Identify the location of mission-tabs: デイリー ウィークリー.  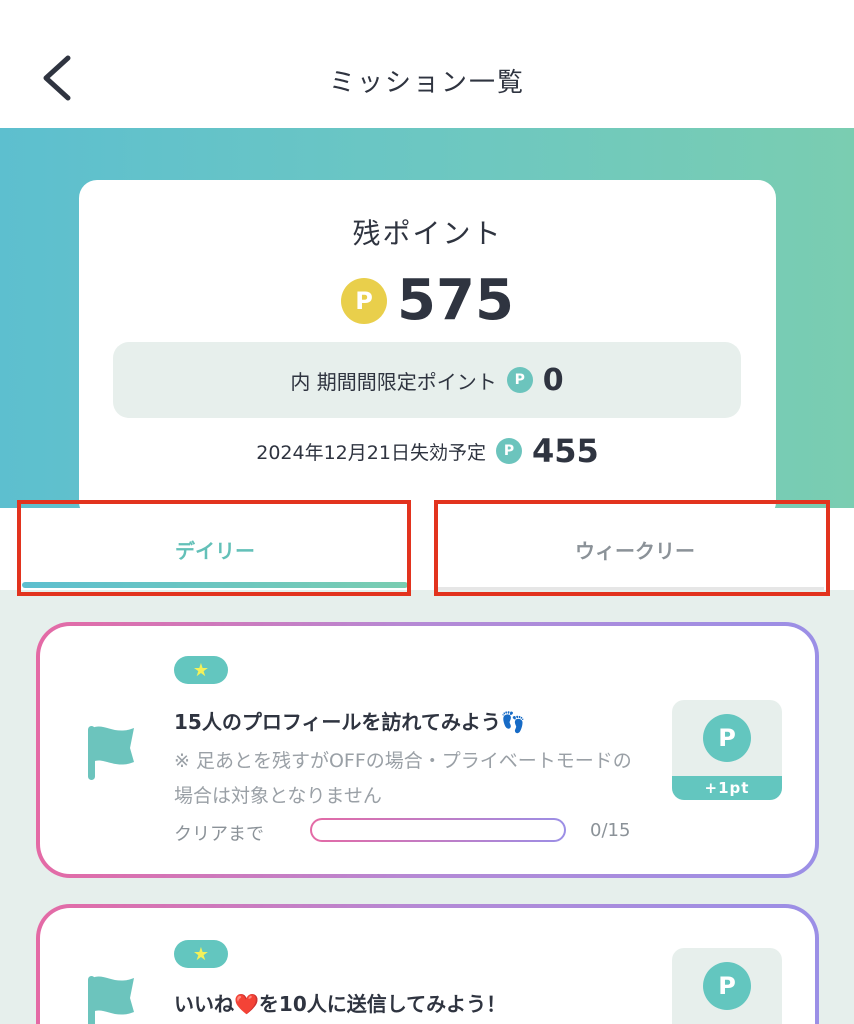
(427, 549).